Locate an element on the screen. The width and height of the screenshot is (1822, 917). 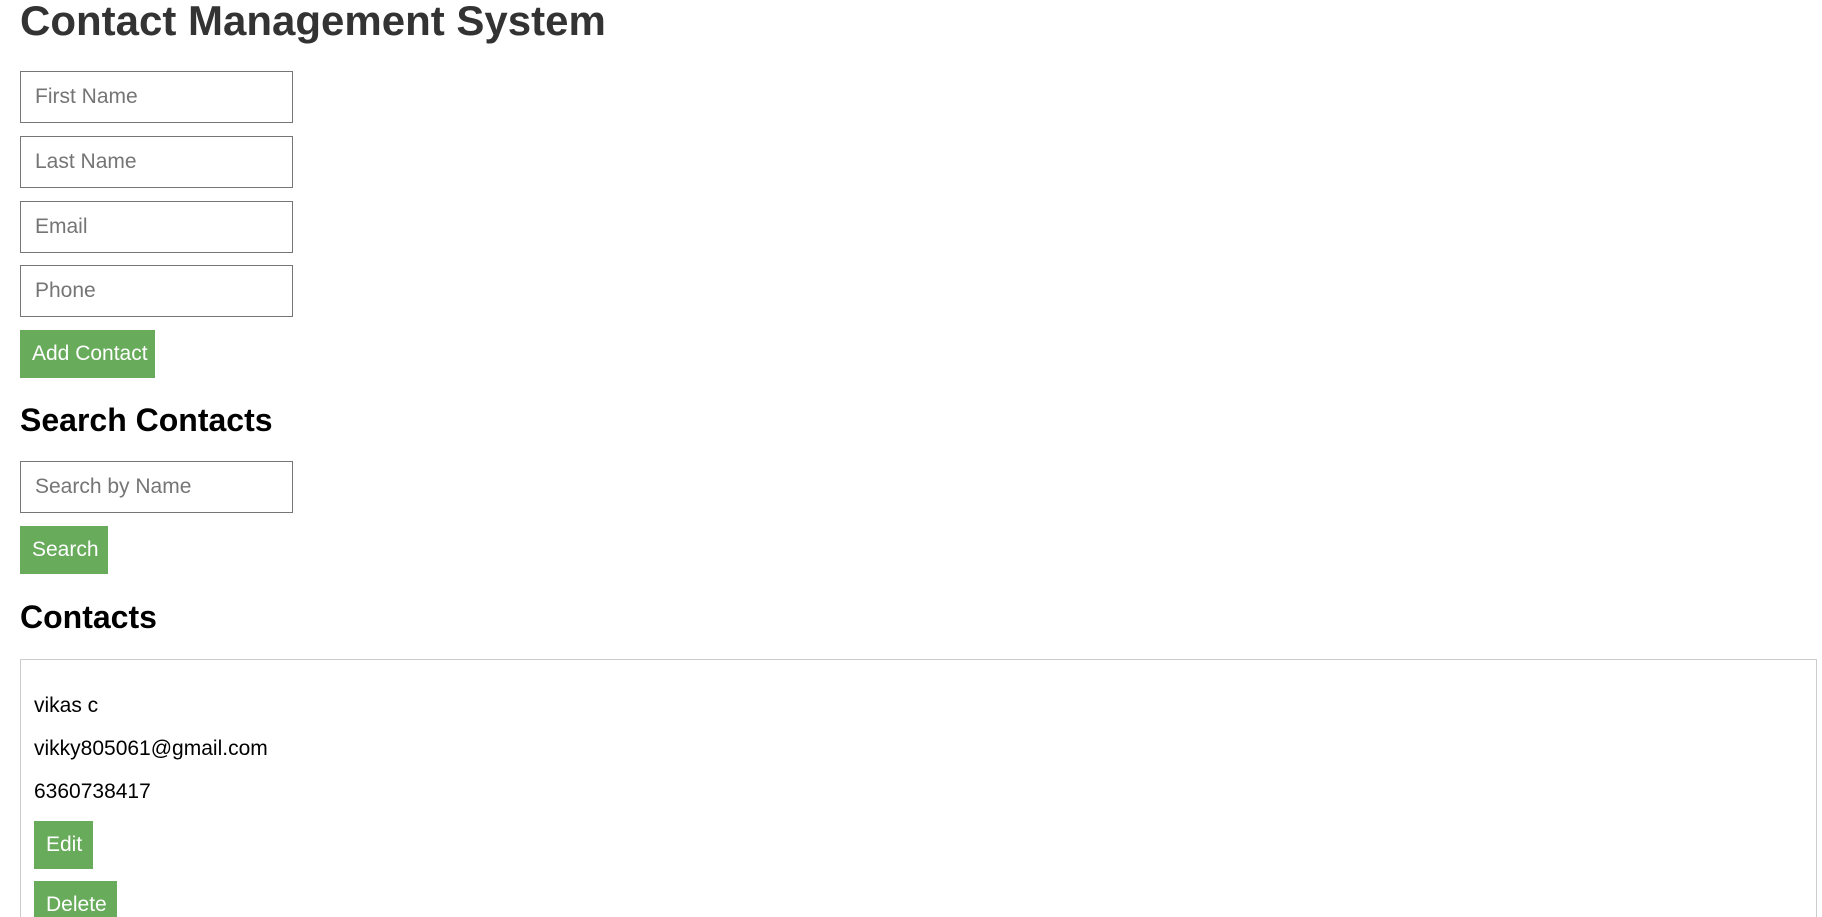
contact-name: vikas c is located at coordinates (66, 705).